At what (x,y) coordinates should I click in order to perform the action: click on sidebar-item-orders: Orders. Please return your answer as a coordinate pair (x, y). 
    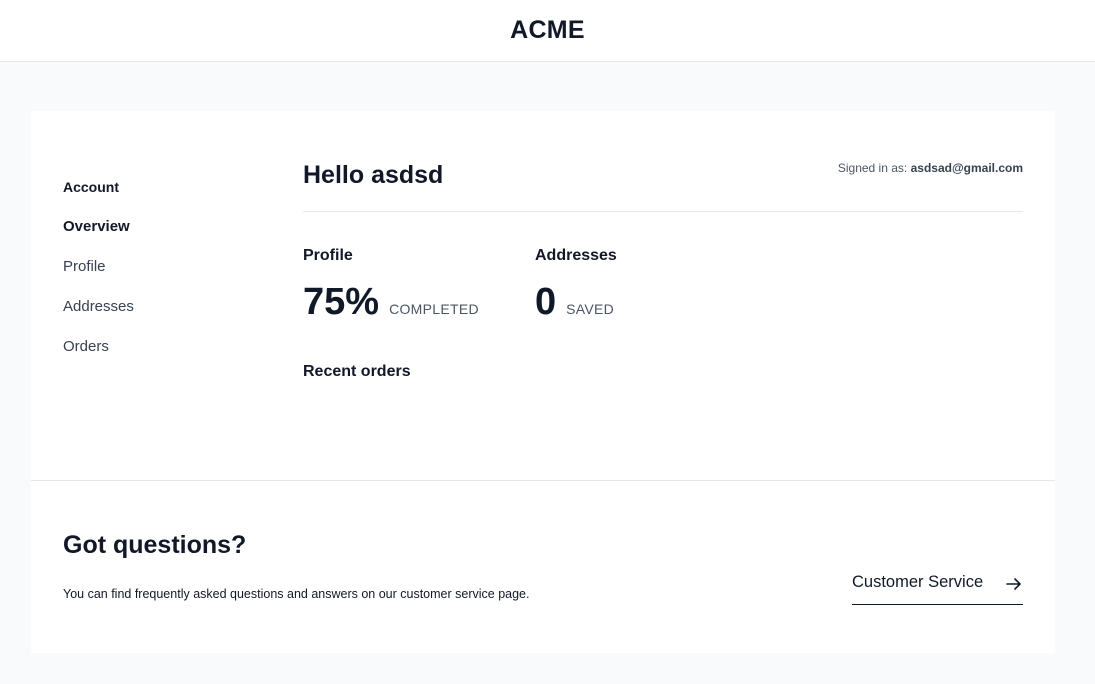
    Looking at the image, I should click on (86, 346).